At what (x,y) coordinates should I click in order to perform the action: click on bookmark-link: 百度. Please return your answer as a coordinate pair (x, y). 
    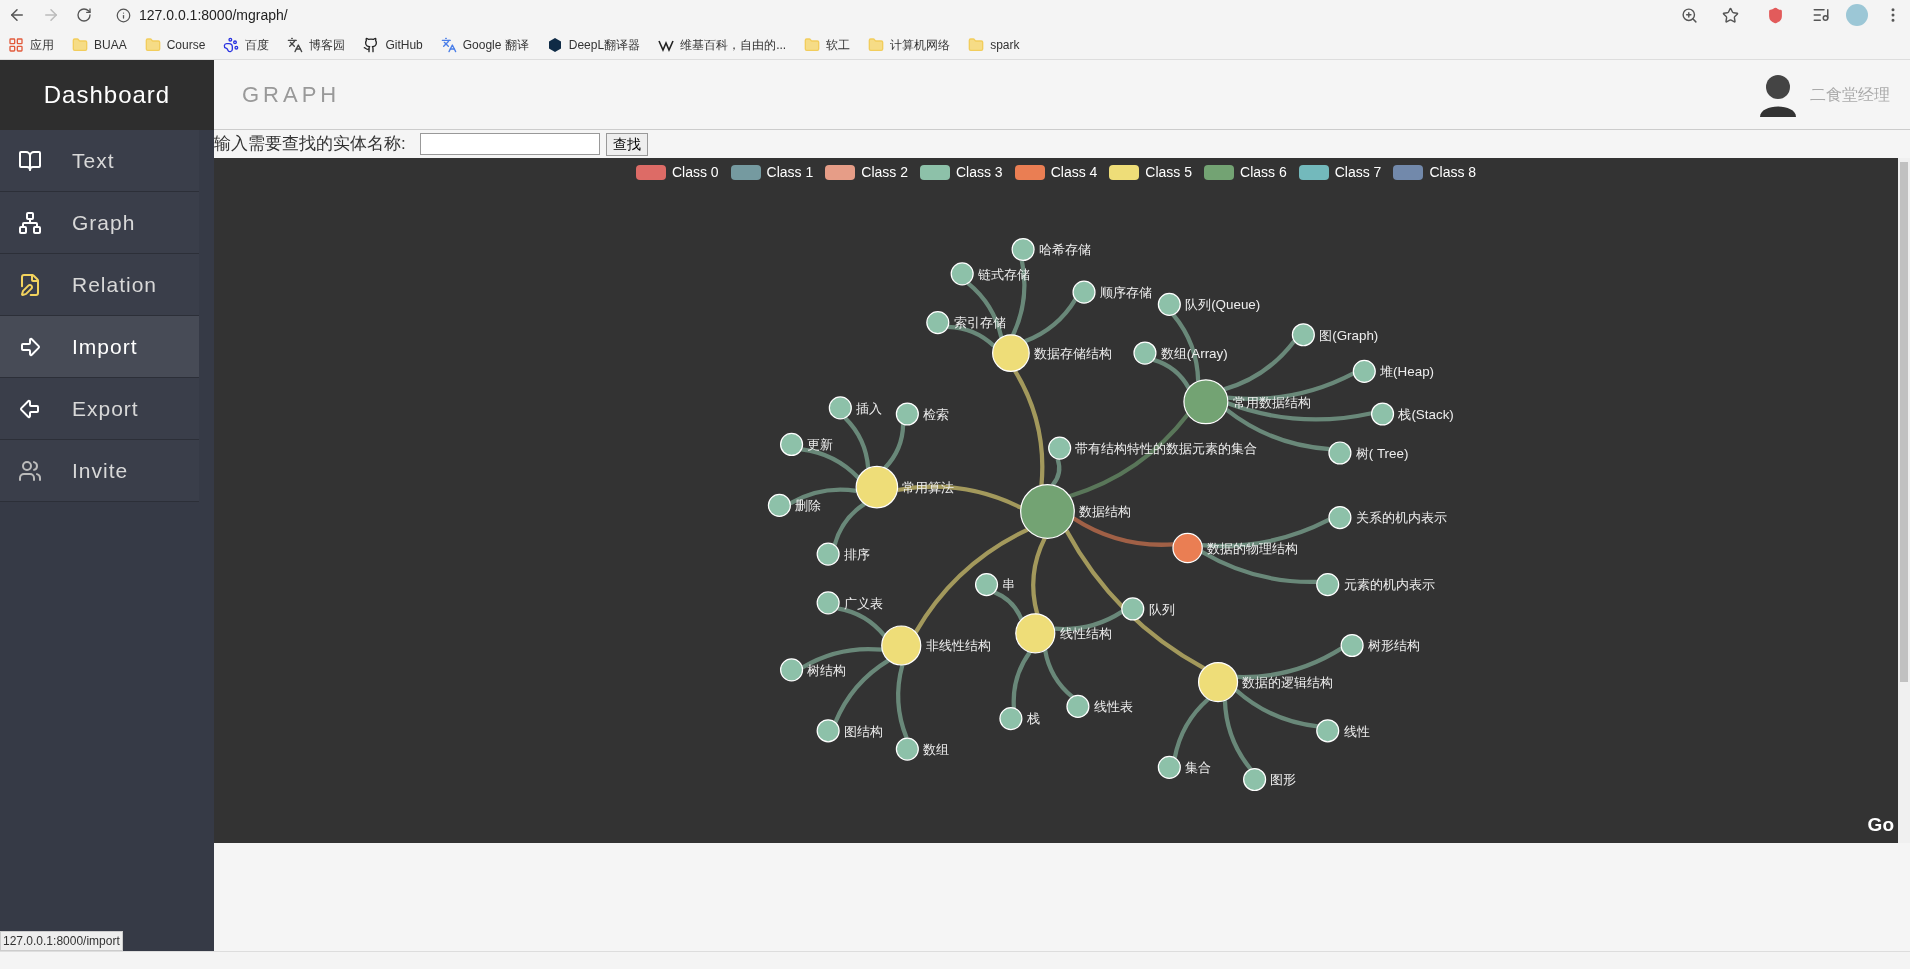
    Looking at the image, I should click on (257, 44).